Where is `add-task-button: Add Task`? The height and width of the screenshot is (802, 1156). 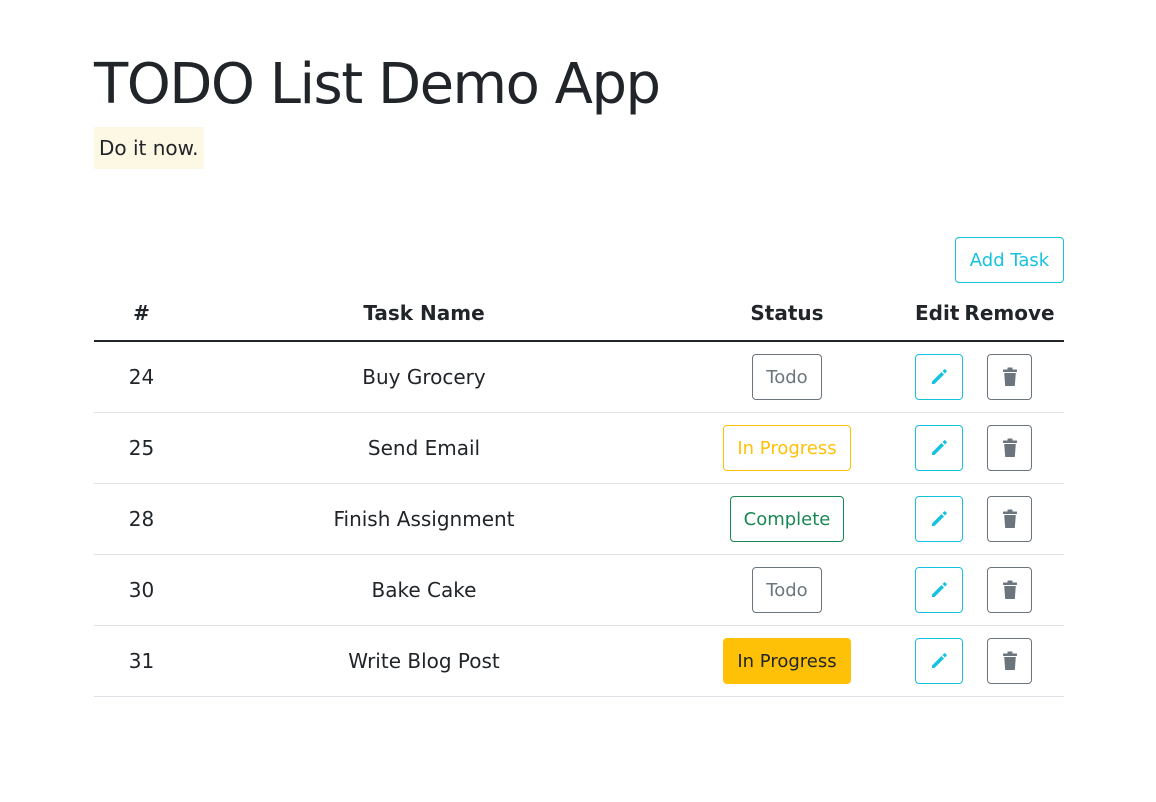
add-task-button: Add Task is located at coordinates (1009, 260).